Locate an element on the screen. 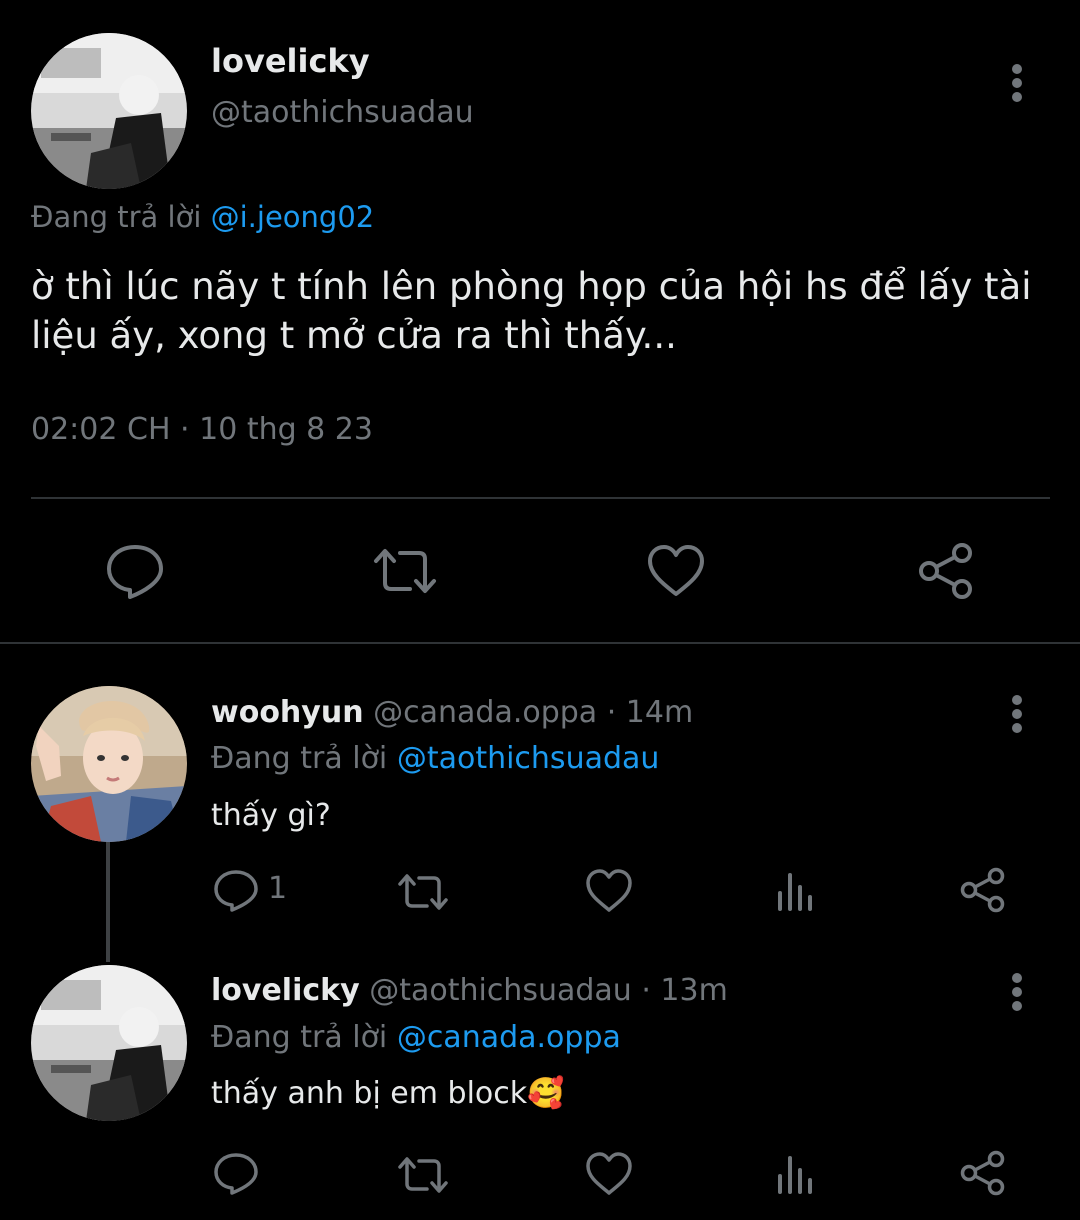  smiling-face-with-hearts-emoji: 🥰 is located at coordinates (546, 1093).